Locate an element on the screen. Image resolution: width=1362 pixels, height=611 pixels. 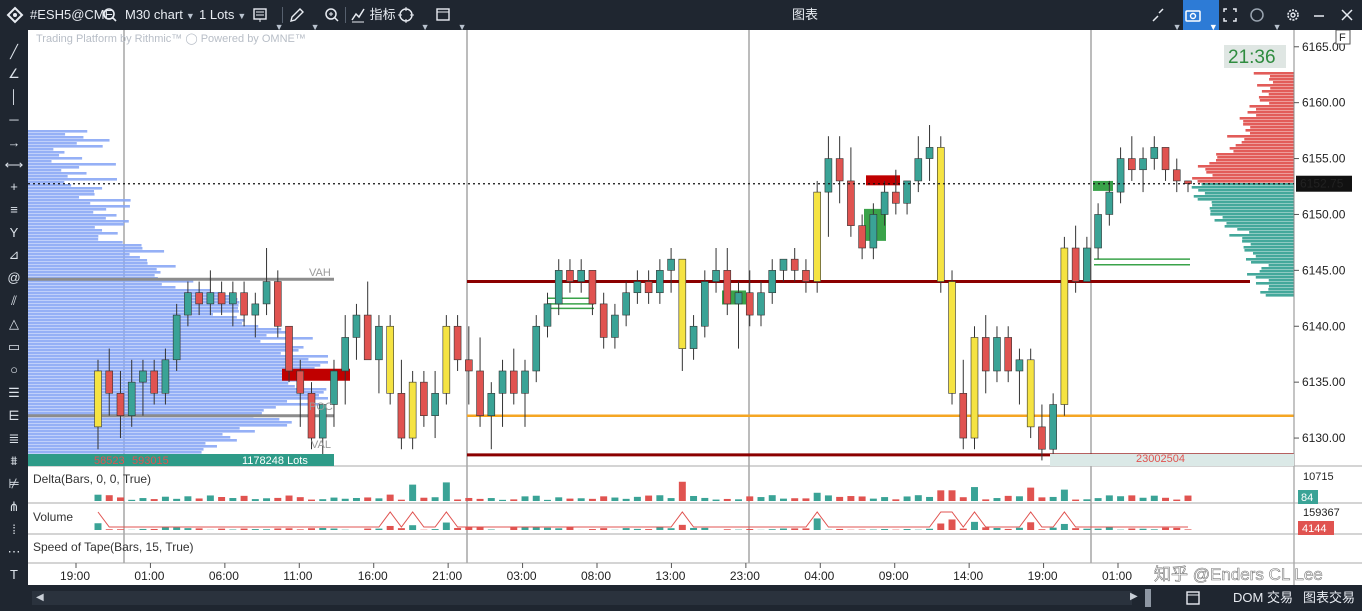
fibonacci-retracement-icon: ☰ is located at coordinates (14, 393).